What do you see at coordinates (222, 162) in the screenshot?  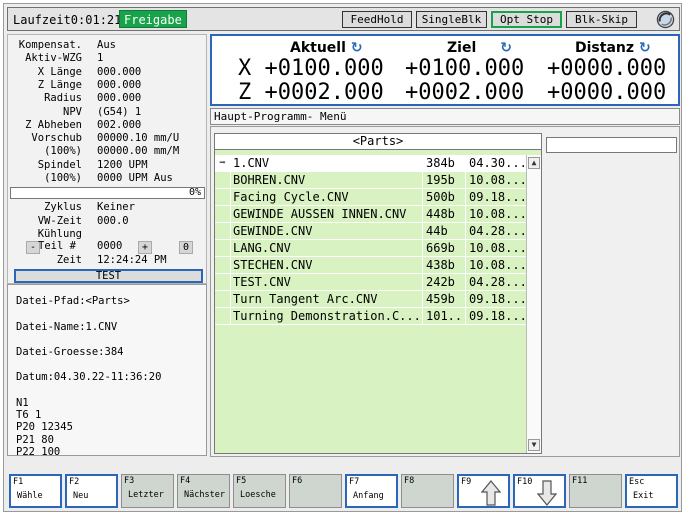 I see `selection-arrow-icon: ➡` at bounding box center [222, 162].